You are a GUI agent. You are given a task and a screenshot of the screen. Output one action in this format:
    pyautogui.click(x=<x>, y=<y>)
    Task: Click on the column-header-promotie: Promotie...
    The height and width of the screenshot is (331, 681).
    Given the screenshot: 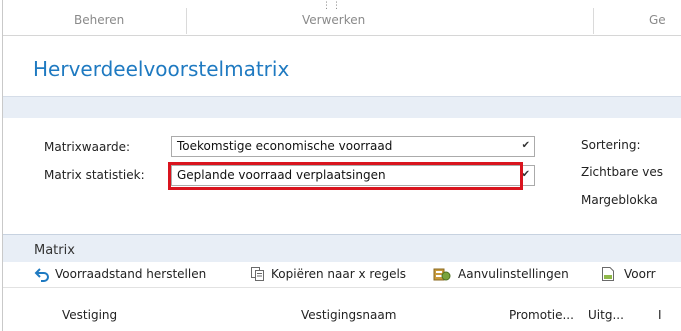 What is the action you would take?
    pyautogui.click(x=541, y=315)
    